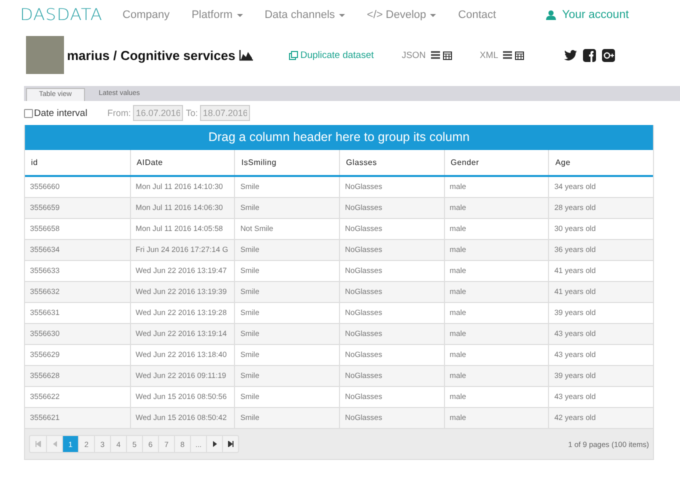 The image size is (680, 493). I want to click on column-header: Glasses, so click(391, 162).